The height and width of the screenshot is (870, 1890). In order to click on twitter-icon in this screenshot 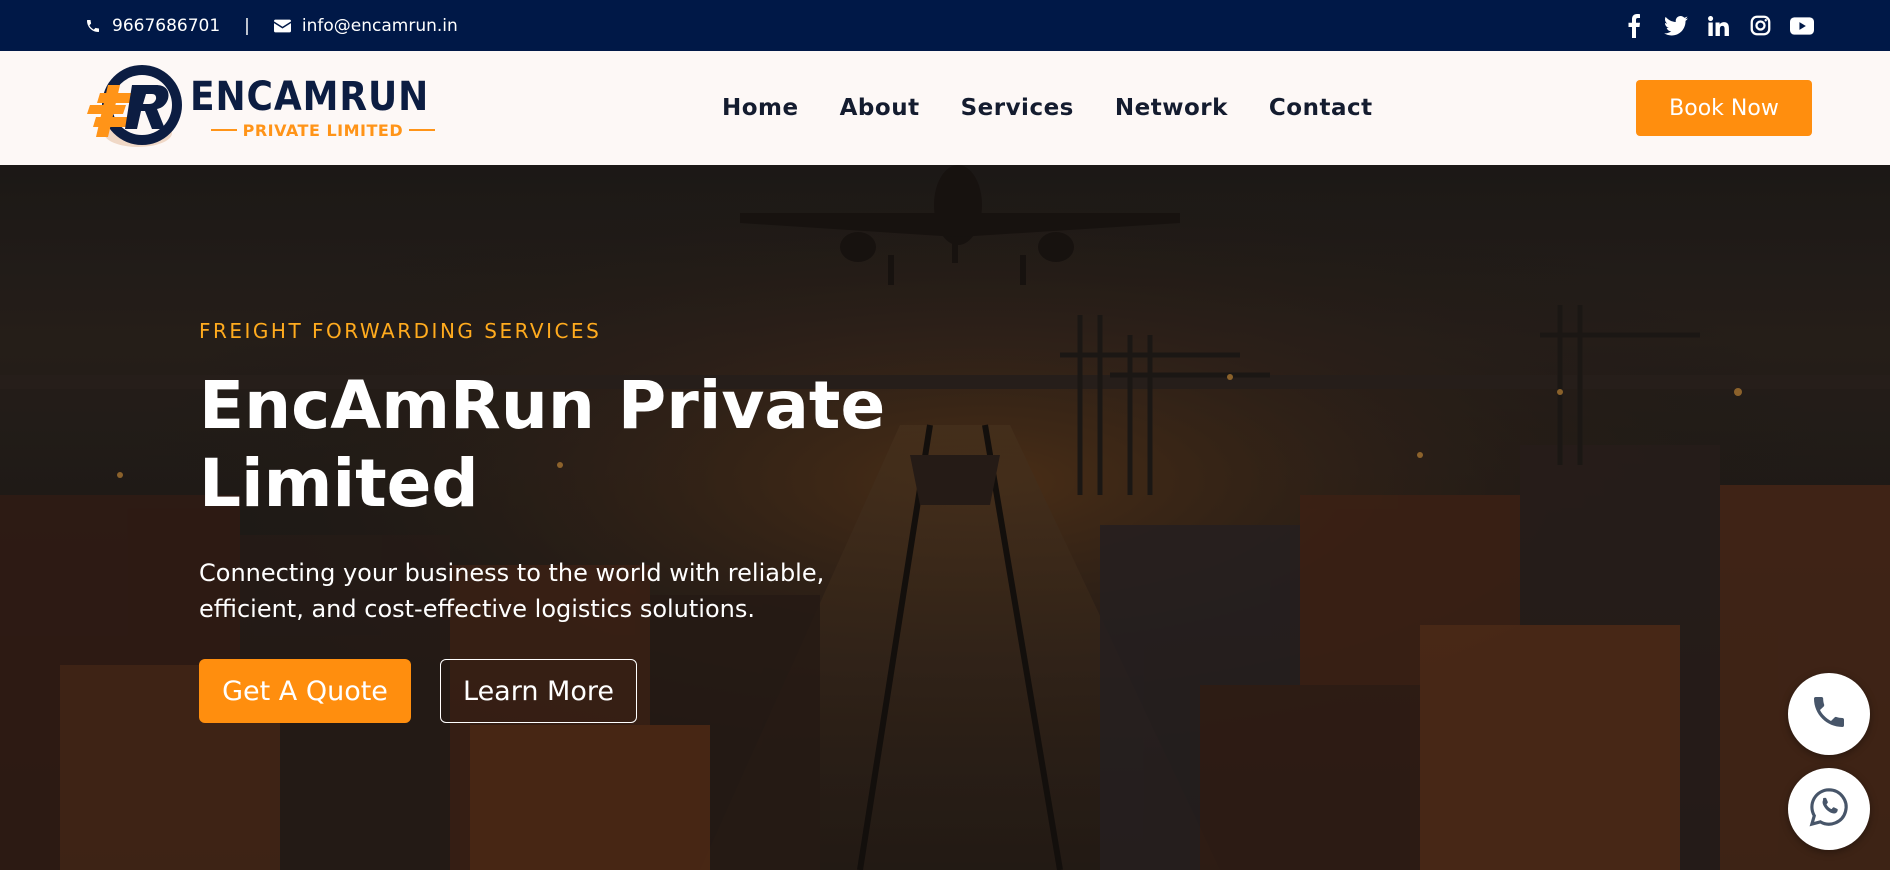, I will do `click(1676, 26)`.